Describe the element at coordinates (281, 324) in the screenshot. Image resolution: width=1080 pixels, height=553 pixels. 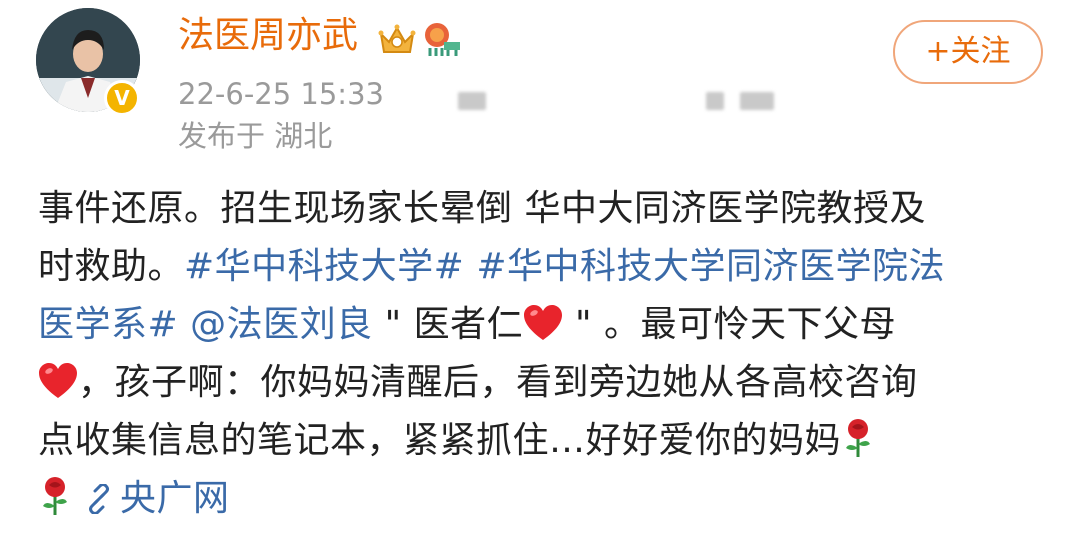
I see `mention-link: @法医刘良` at that location.